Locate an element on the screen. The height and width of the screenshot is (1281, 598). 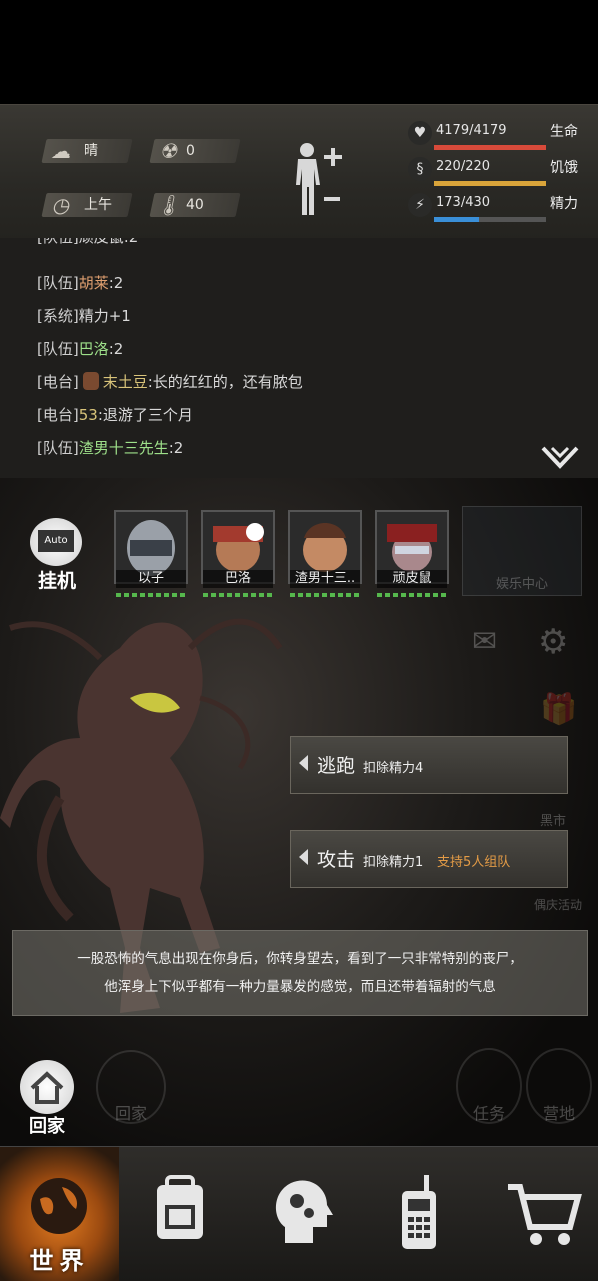
energy-label: 精力 is located at coordinates (564, 204).